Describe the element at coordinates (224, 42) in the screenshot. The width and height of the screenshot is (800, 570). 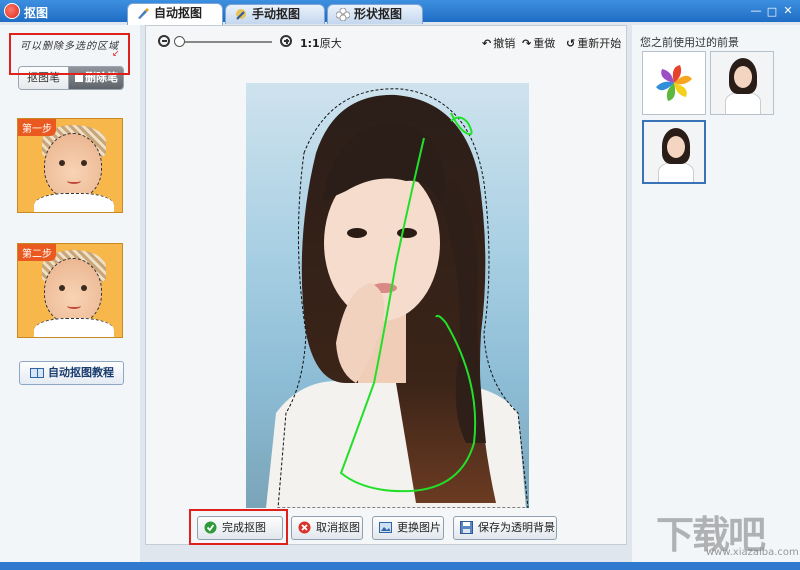
I see `zoom-slider-track` at that location.